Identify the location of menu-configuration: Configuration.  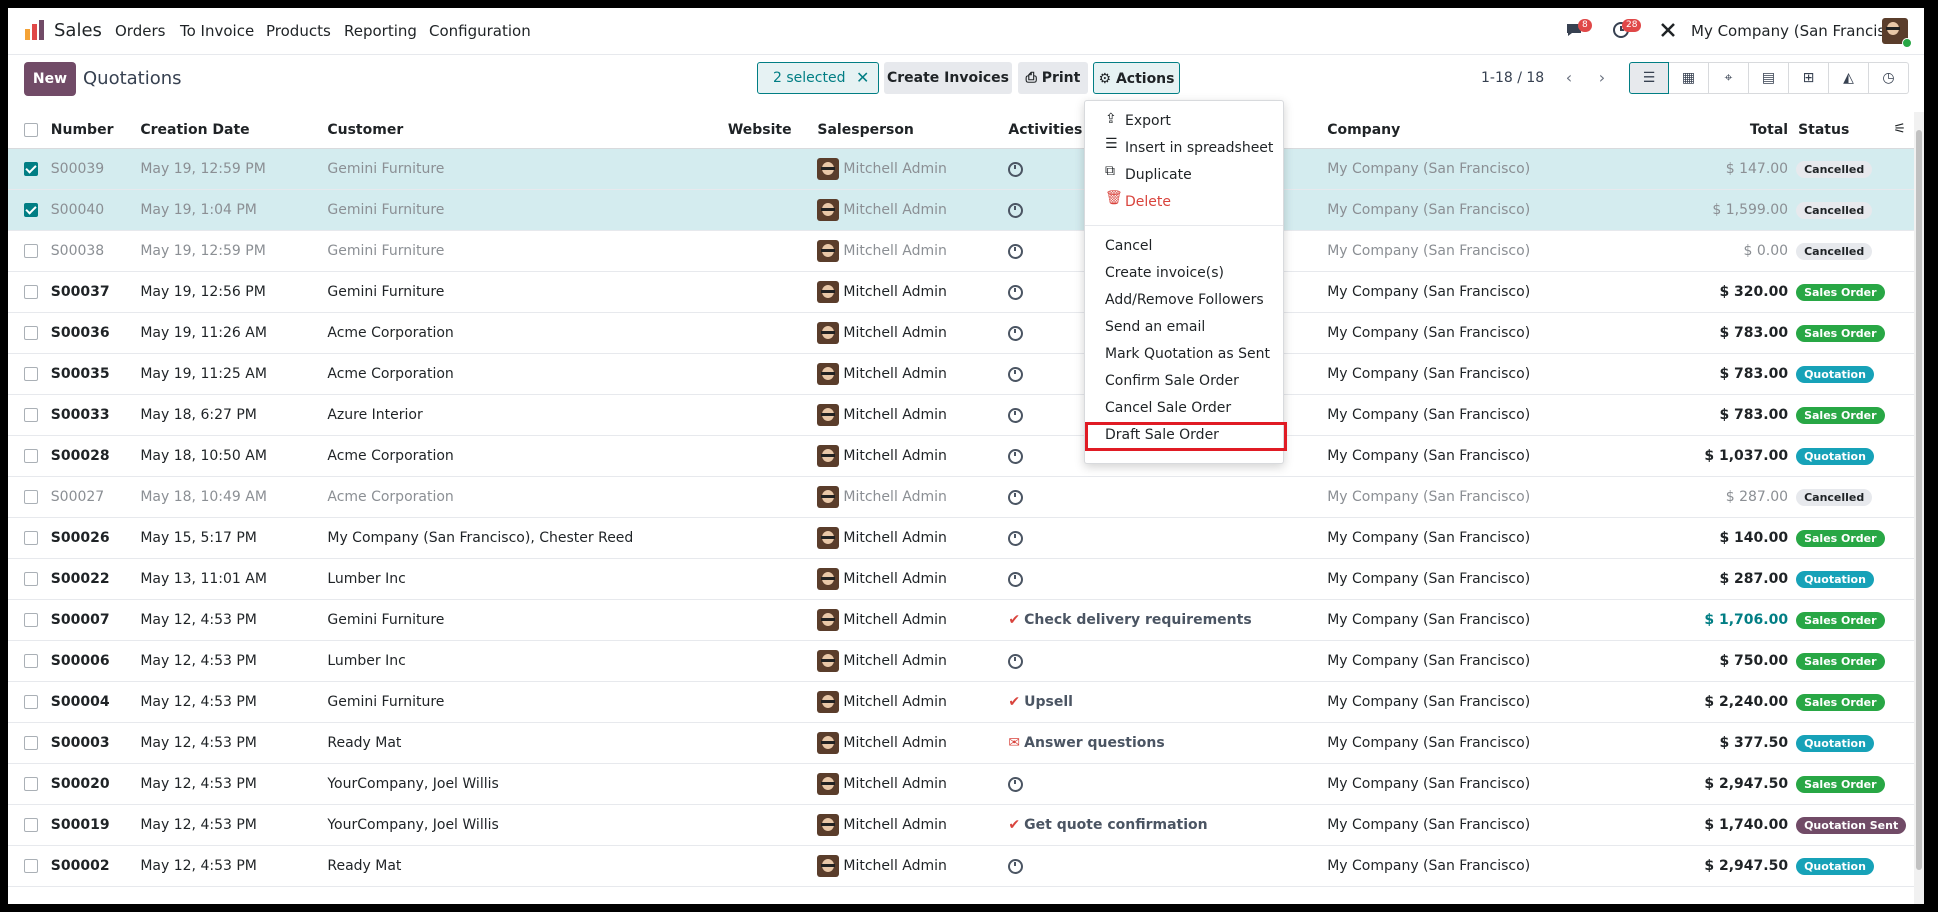
(480, 31).